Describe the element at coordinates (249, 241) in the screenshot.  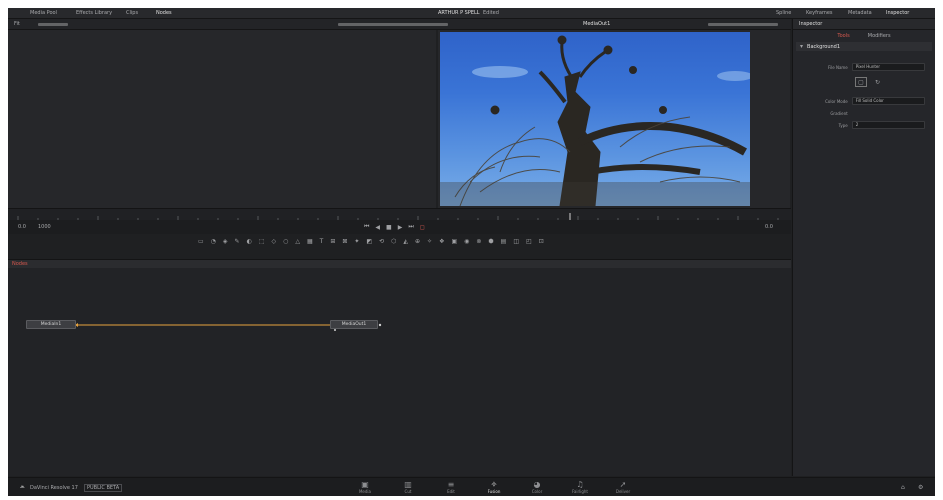
I see `tool-icon-5: ◐` at that location.